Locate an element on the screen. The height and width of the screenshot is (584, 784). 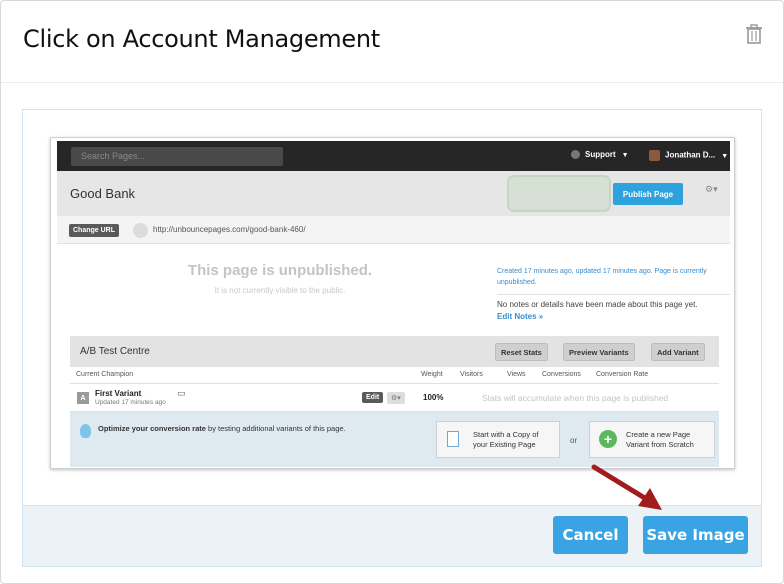
support-label: Support is located at coordinates (600, 154).